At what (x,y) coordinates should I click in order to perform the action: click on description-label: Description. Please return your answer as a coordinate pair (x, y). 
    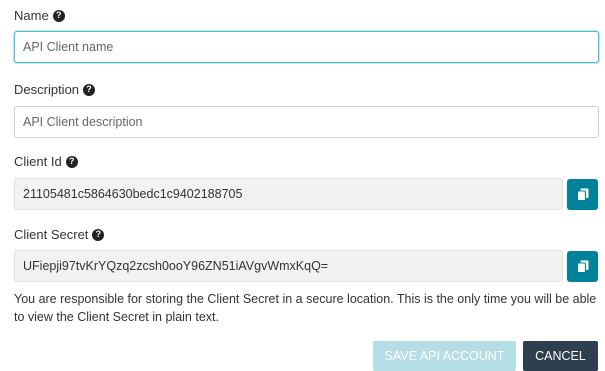
    Looking at the image, I should click on (47, 89).